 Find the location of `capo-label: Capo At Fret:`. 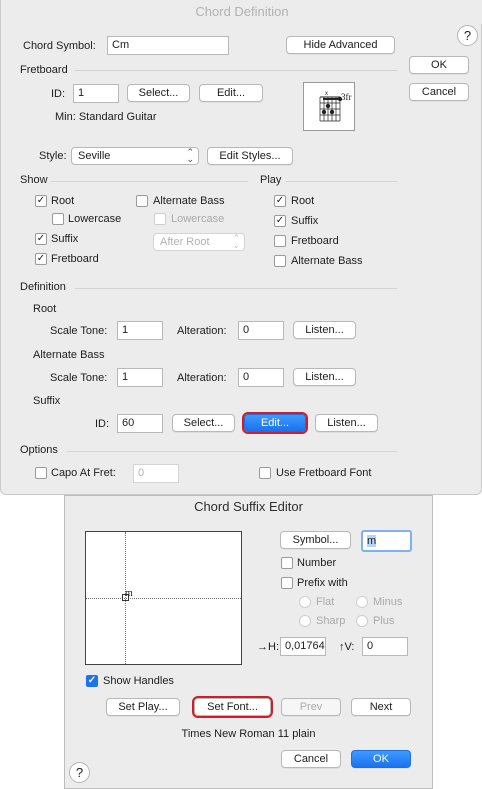

capo-label: Capo At Fret: is located at coordinates (83, 473).